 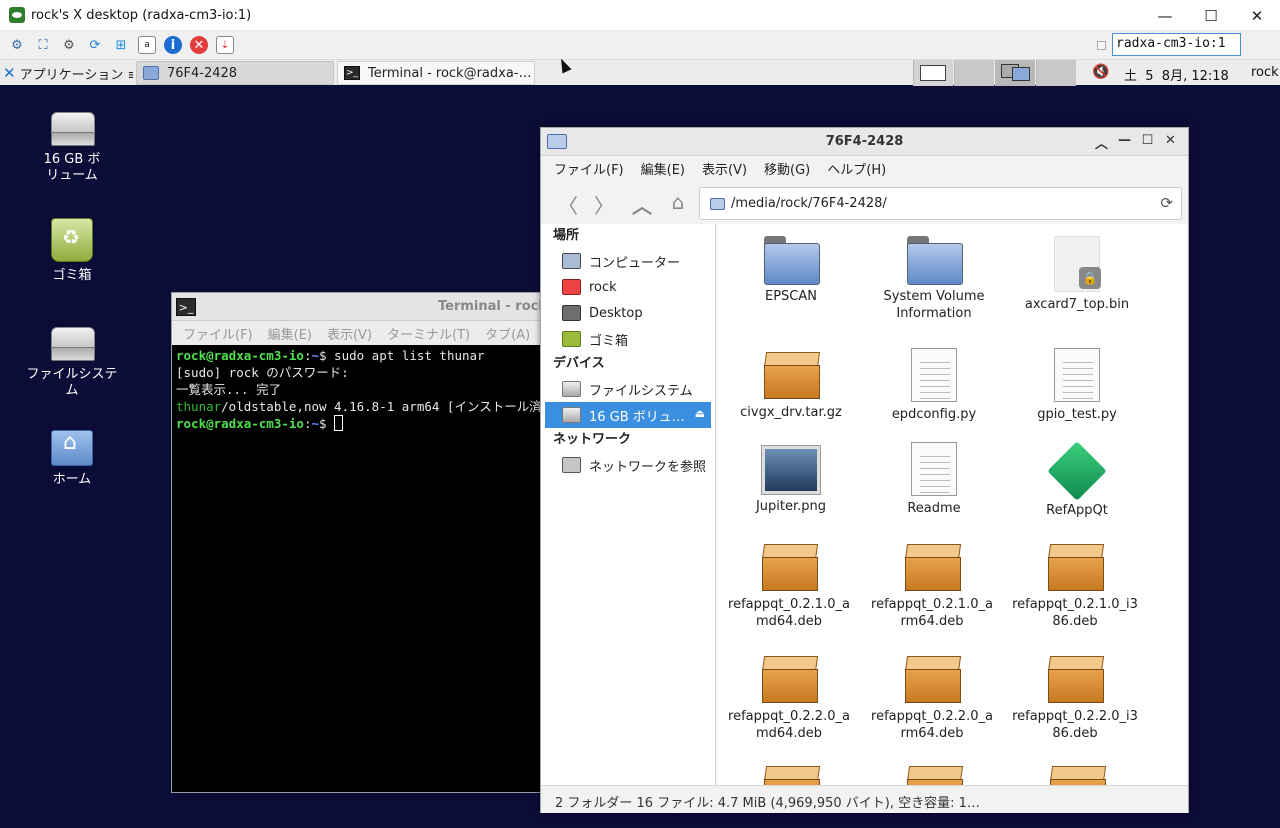 I want to click on sidebar-item-label: コンピューター, so click(x=635, y=263).